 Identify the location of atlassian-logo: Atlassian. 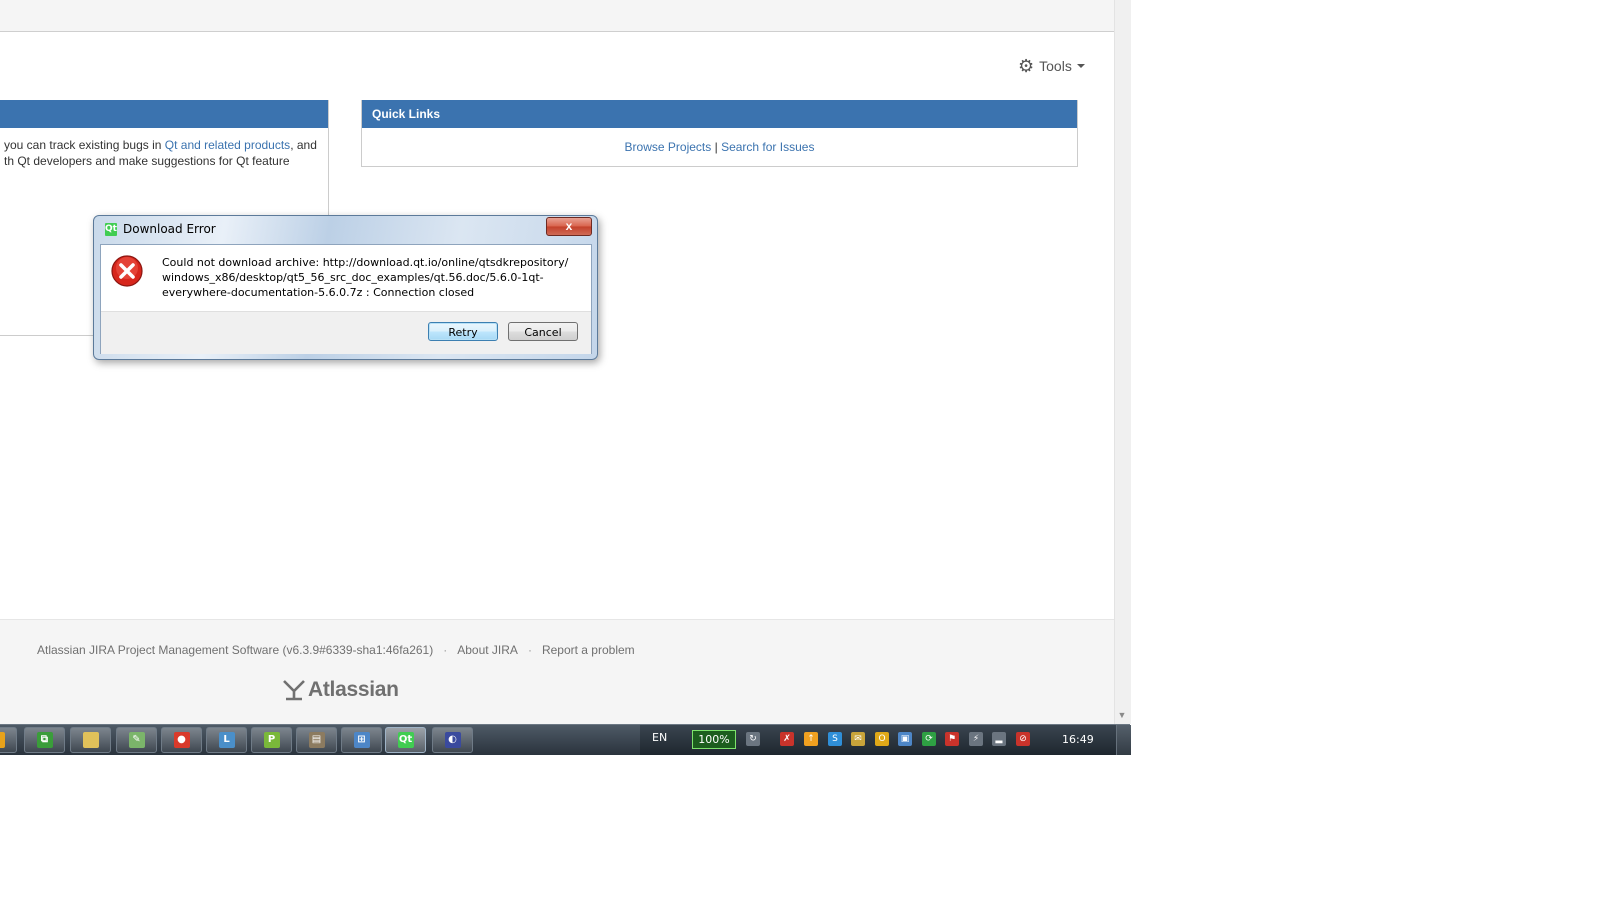
(340, 690).